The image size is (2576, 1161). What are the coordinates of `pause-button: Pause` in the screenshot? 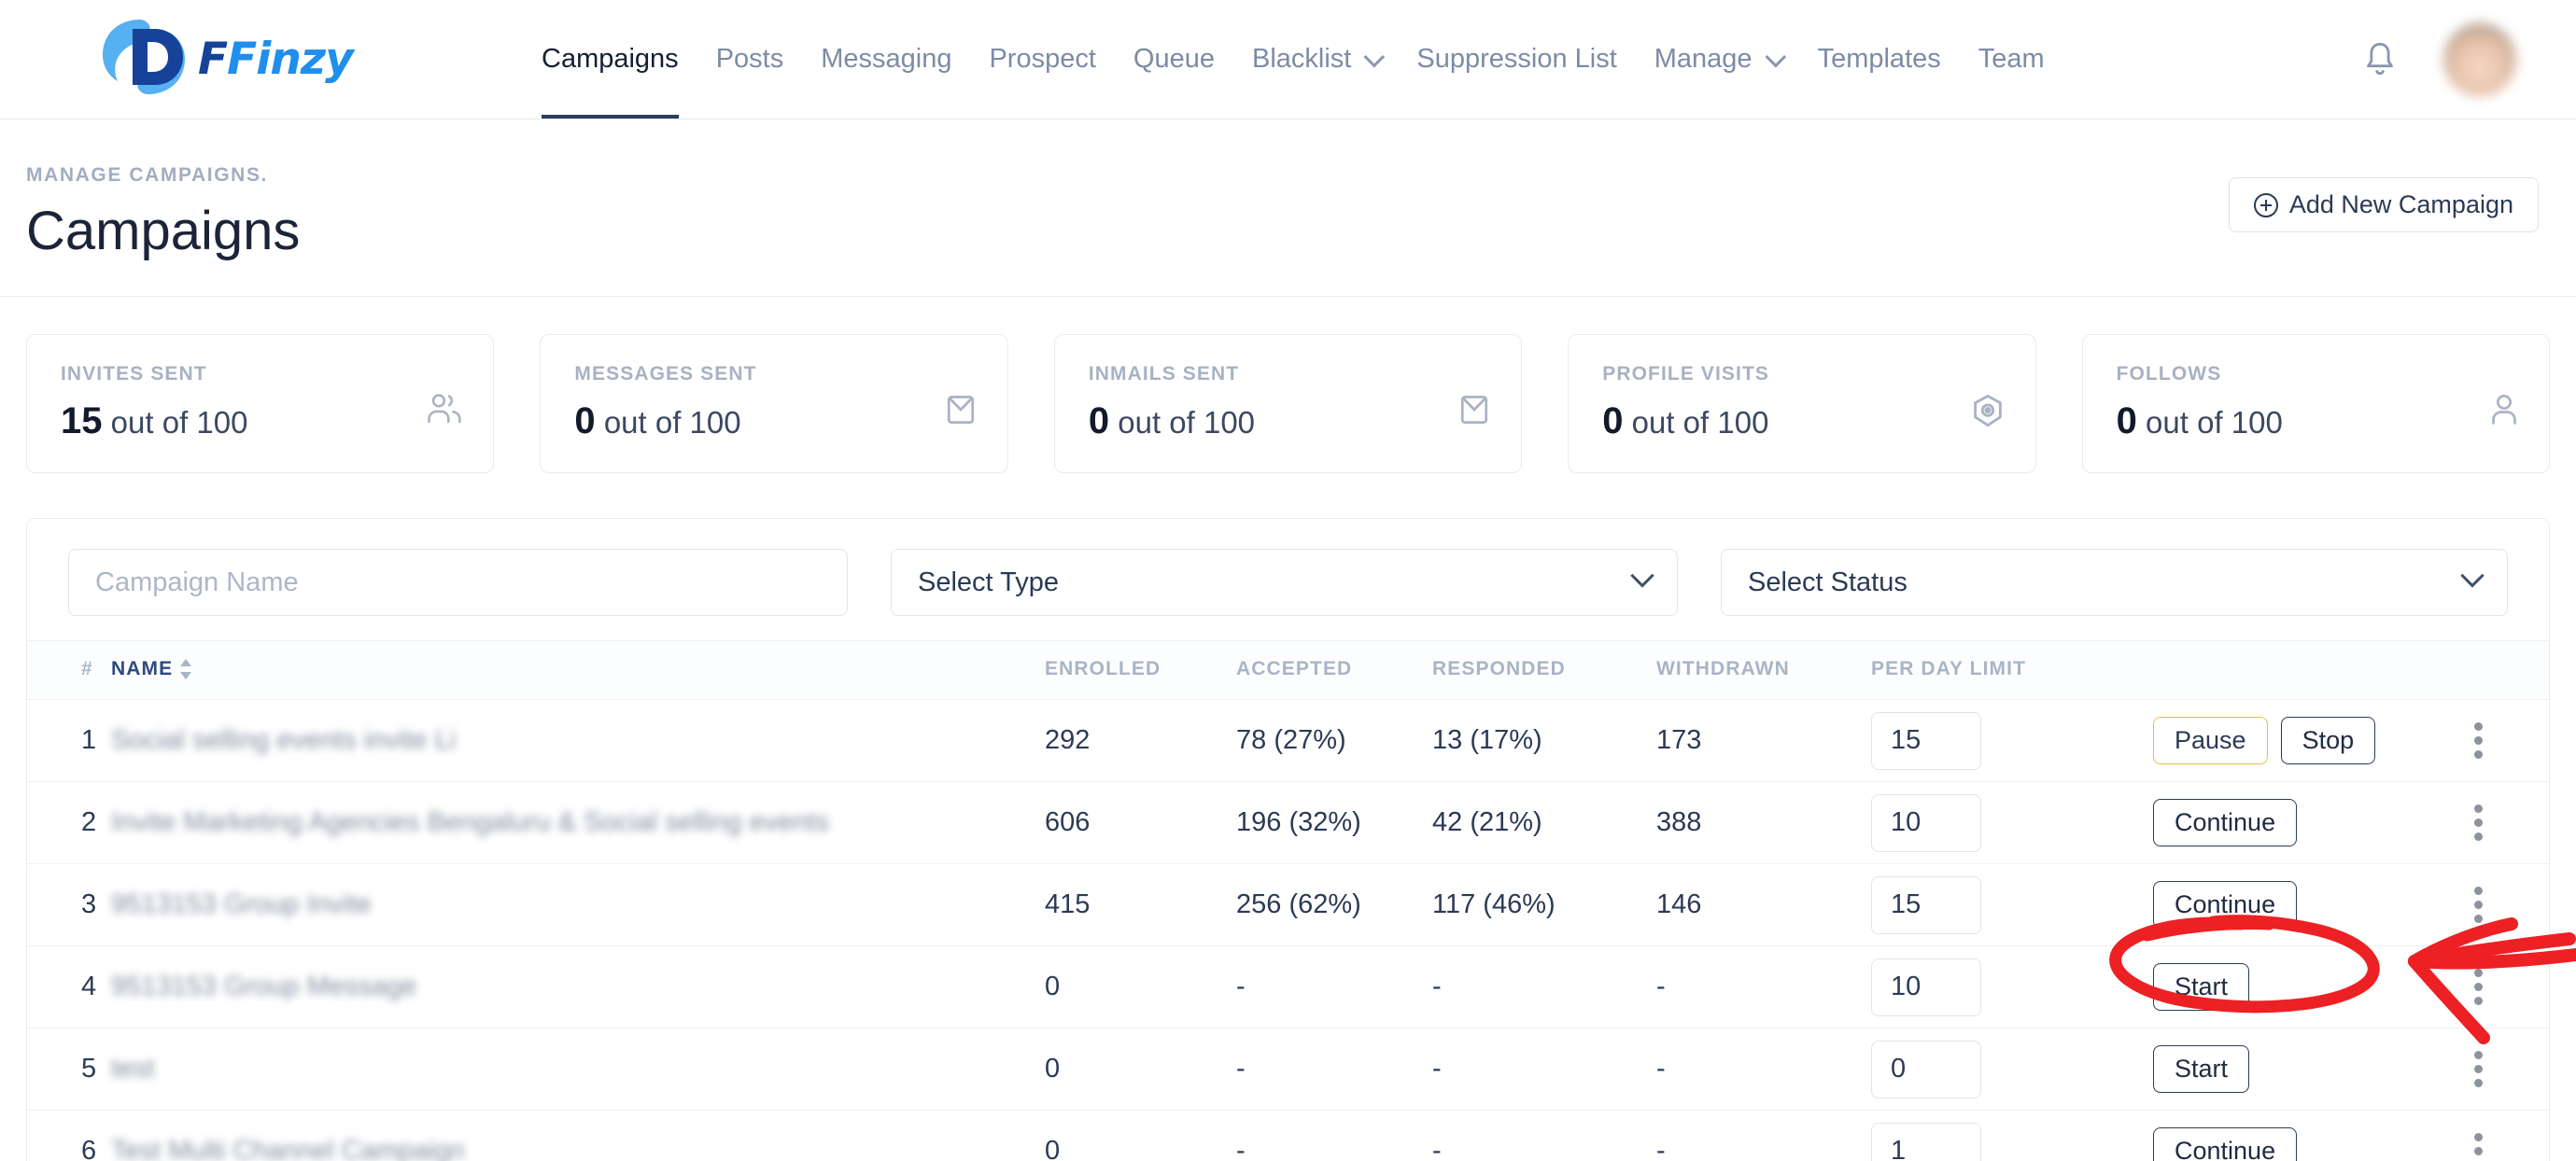 It's located at (2210, 741).